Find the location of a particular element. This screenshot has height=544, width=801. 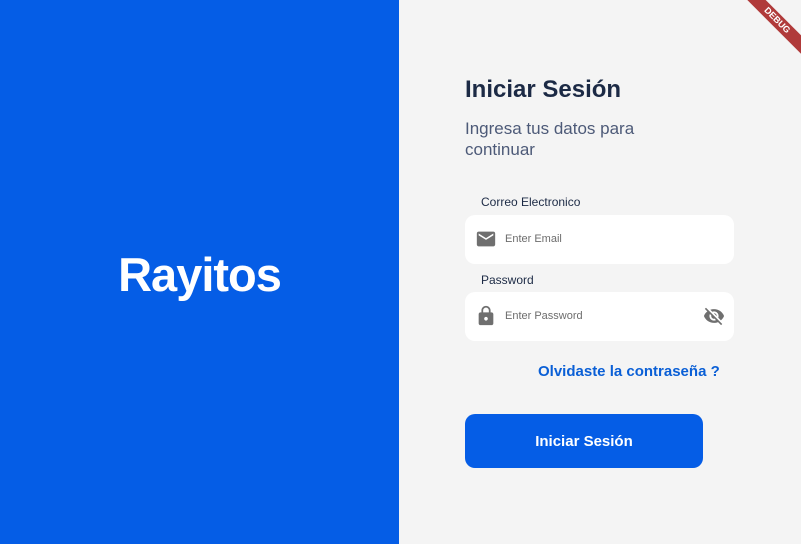

email-field is located at coordinates (599, 239).